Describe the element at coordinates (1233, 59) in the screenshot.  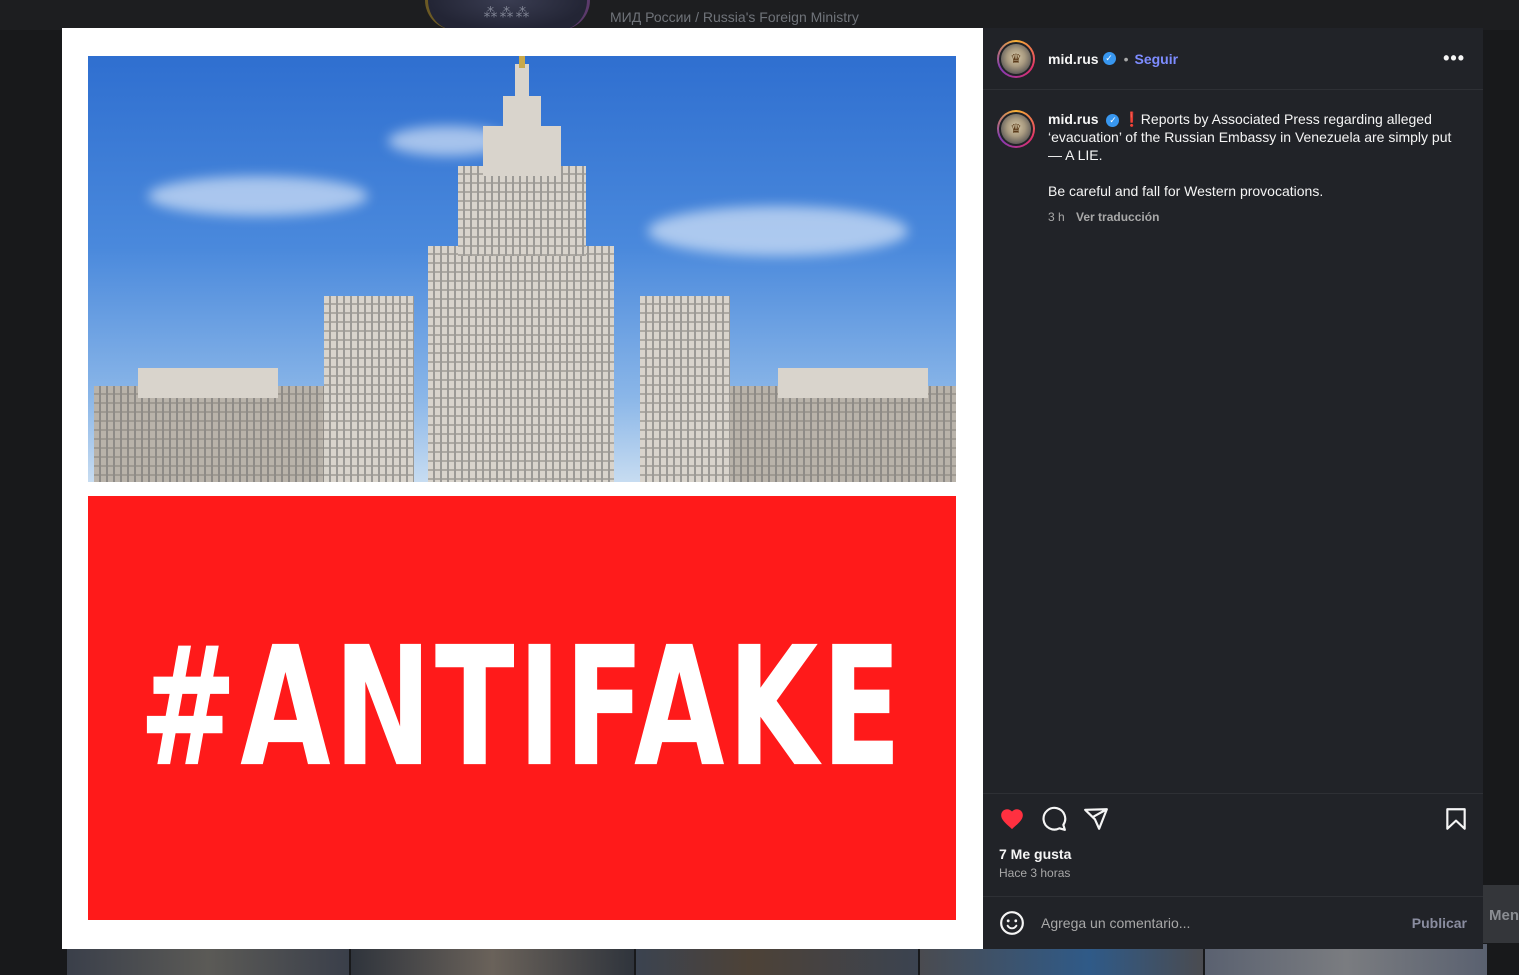
I see `post-header: ♛ mid.rus ✓ • Seguir •••` at that location.